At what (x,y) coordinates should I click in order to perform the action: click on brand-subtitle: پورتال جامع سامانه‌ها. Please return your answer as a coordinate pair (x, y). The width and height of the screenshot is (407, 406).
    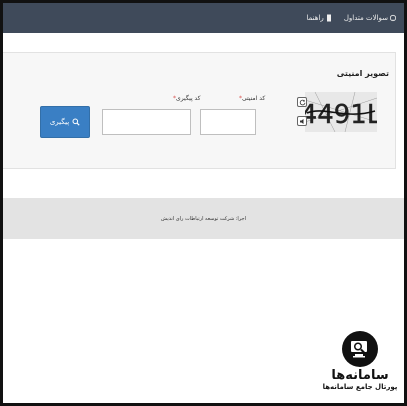
    Looking at the image, I should click on (360, 387).